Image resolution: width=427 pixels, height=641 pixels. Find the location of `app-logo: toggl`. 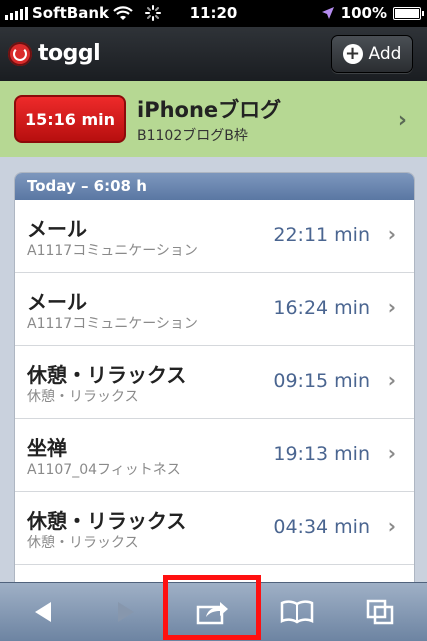

app-logo: toggl is located at coordinates (54, 53).